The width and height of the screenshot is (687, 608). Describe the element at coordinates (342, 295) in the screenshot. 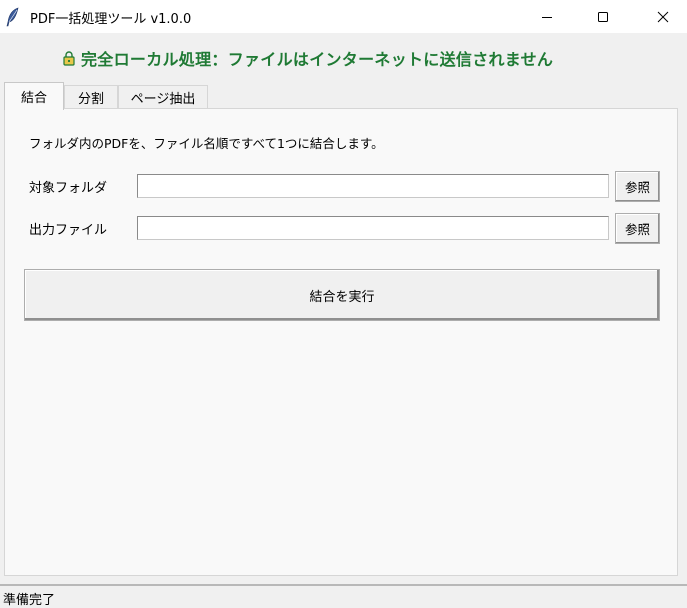

I see `run-merge-button: 結合を実行` at that location.